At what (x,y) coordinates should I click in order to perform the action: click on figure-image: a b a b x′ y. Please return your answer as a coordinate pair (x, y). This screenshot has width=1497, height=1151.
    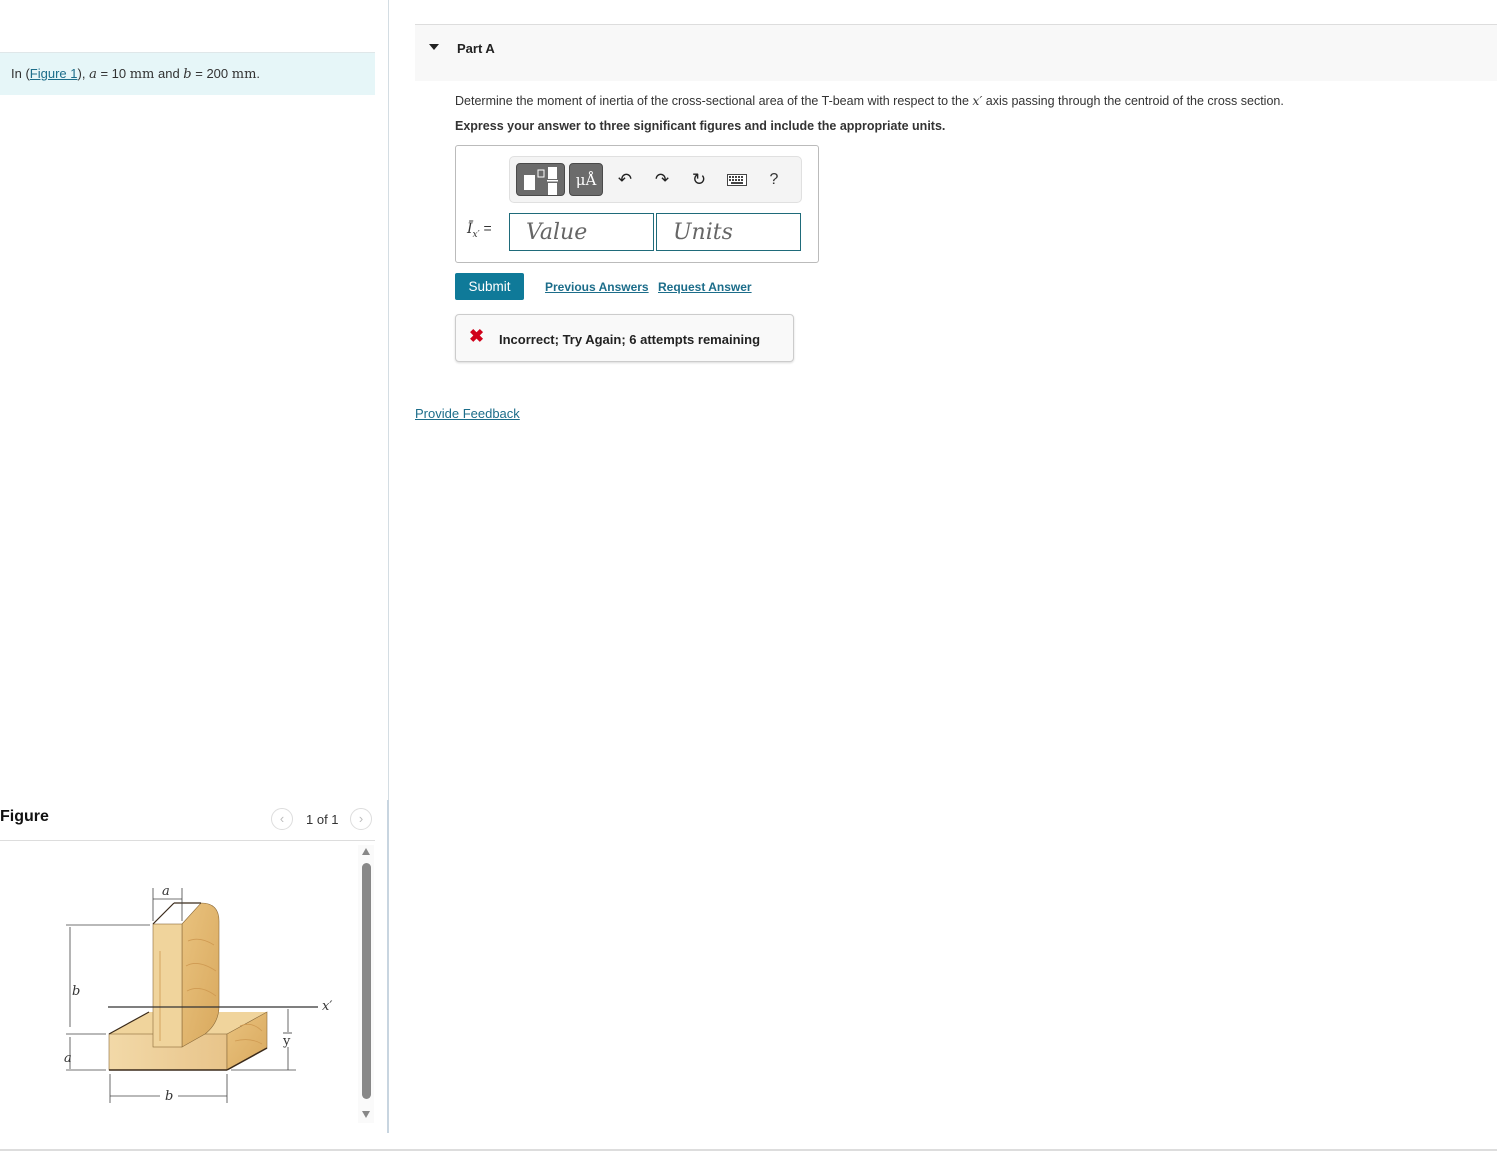
    Looking at the image, I should click on (179, 983).